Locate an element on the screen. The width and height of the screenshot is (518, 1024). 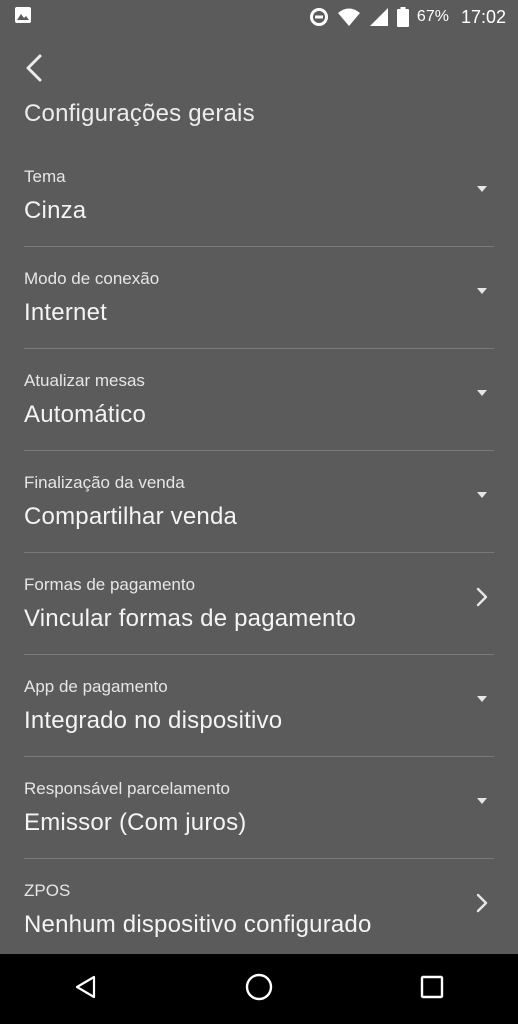
setting-value: Nenhum dispositivo configurado is located at coordinates (198, 924).